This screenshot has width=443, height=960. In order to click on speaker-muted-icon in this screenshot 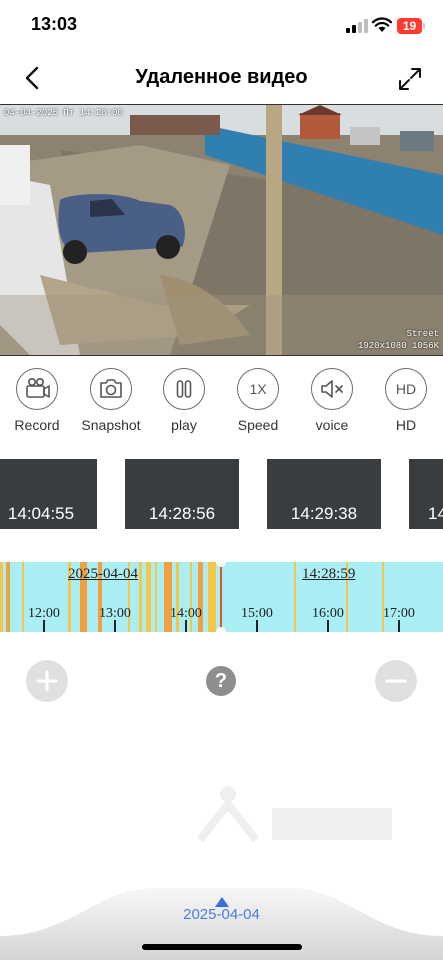, I will do `click(332, 389)`.